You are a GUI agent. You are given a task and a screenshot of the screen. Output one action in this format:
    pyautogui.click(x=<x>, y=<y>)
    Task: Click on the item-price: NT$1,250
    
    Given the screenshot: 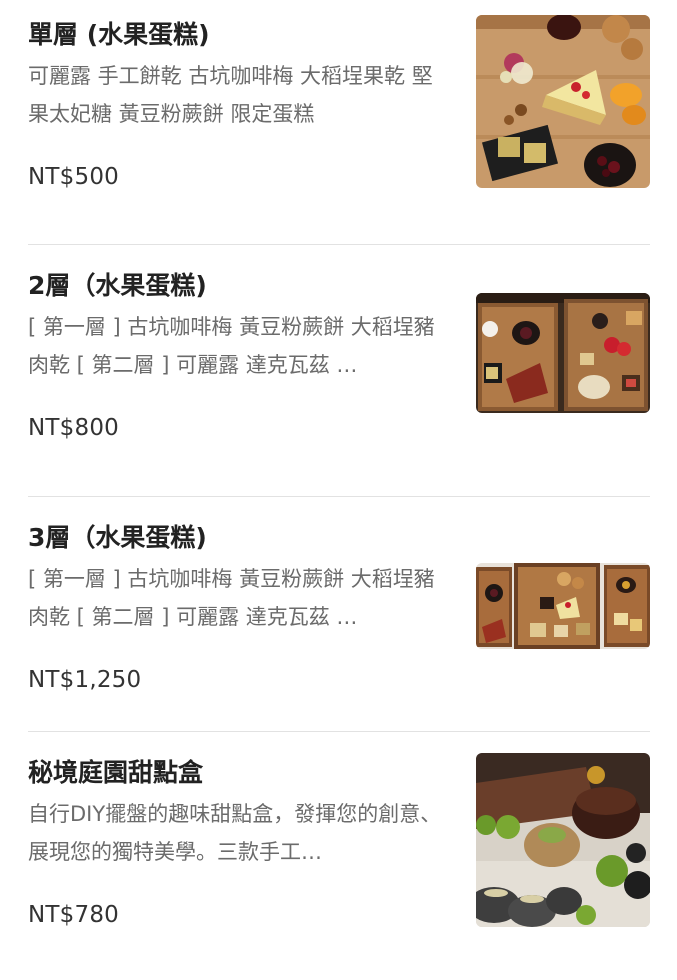 What is the action you would take?
    pyautogui.click(x=85, y=680)
    